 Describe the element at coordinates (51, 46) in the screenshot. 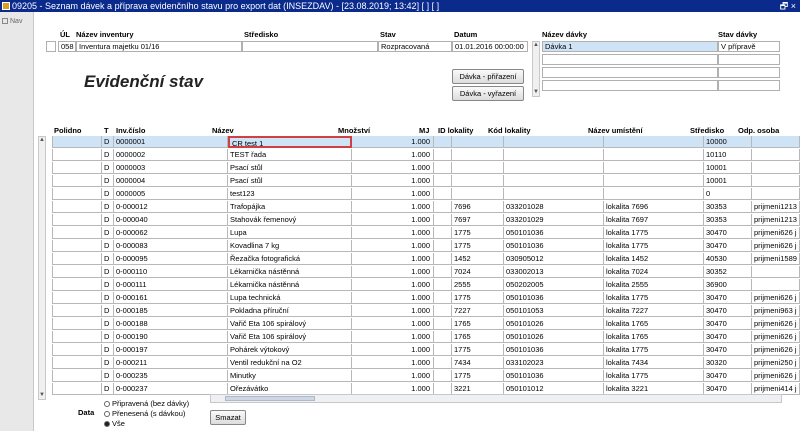

I see `inventory-row-marker` at that location.